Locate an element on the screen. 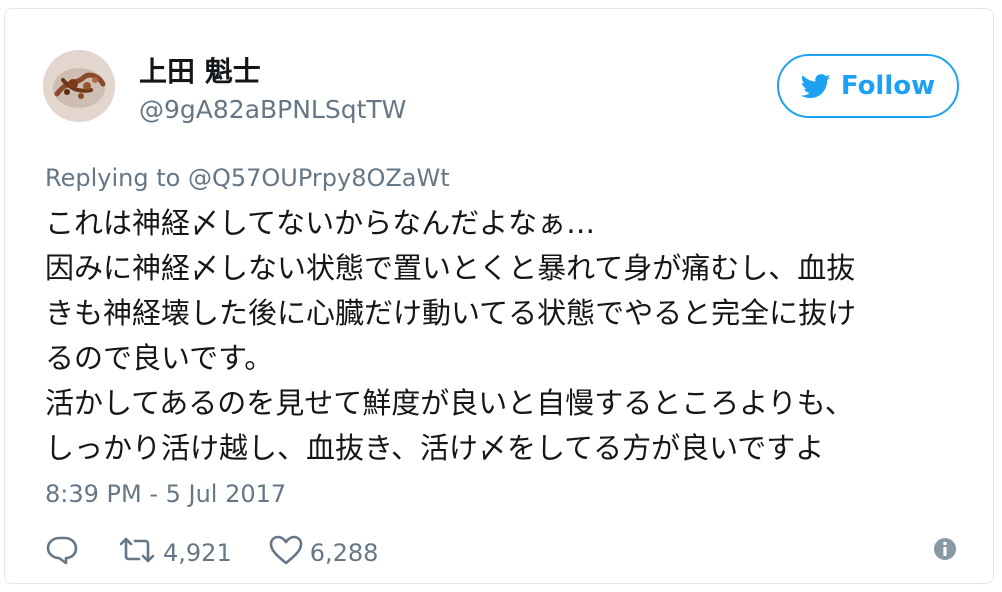 This screenshot has height=592, width=1002. retweet-count: 4,921 is located at coordinates (197, 553).